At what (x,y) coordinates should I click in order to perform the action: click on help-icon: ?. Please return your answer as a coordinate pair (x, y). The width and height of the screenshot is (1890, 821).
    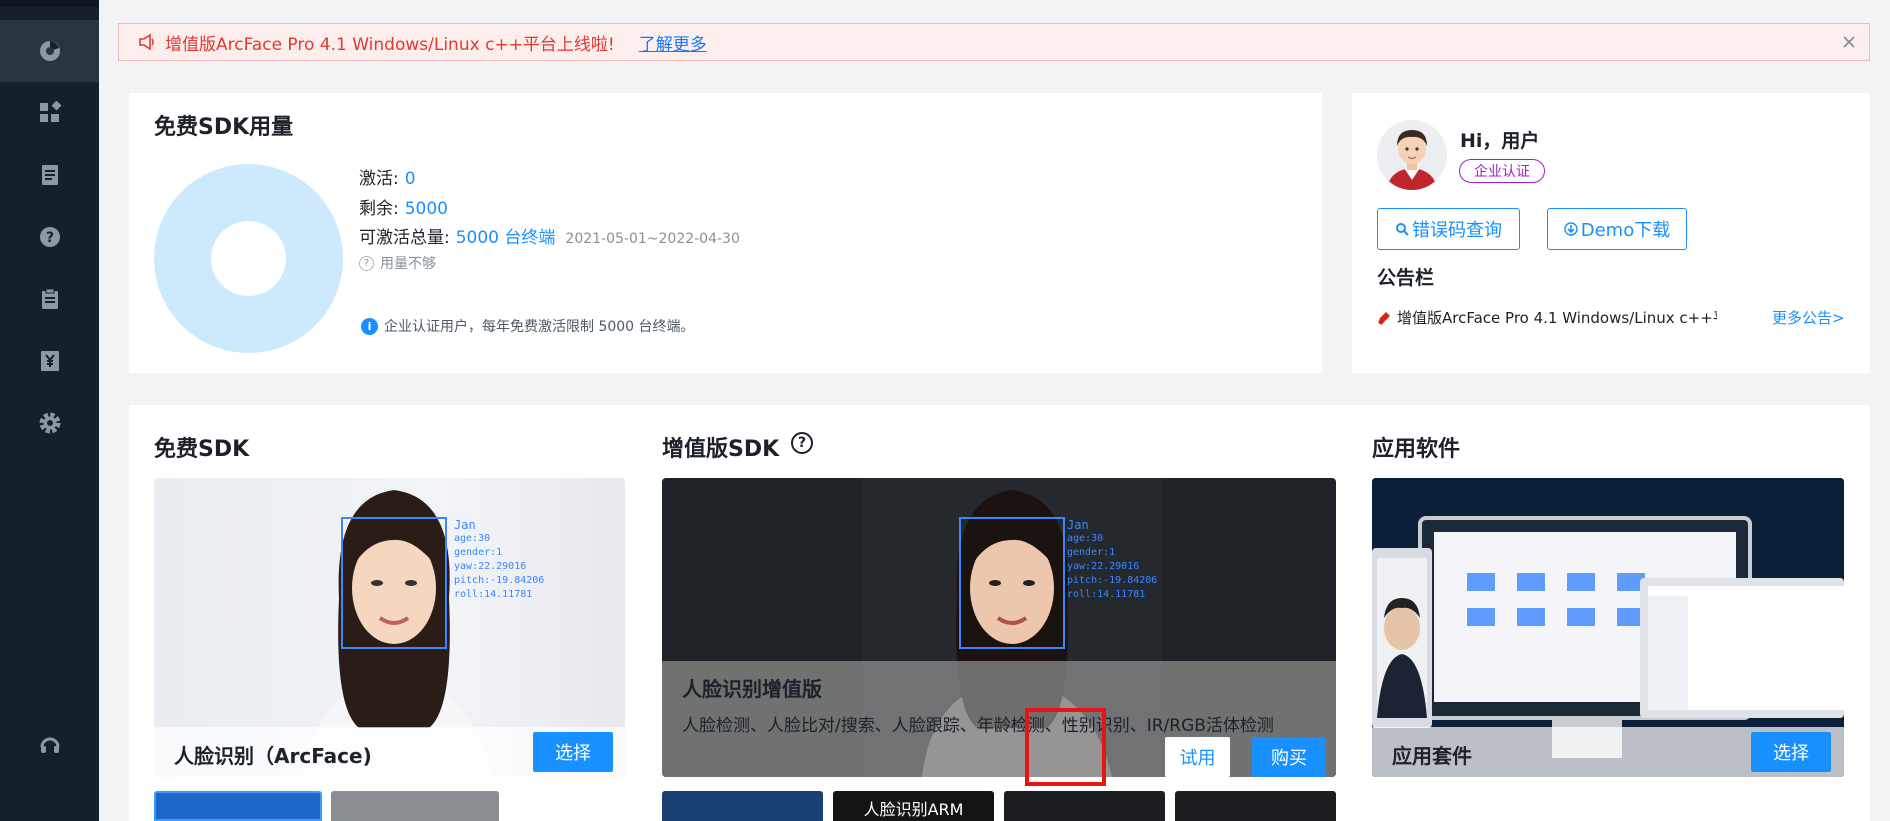
    Looking at the image, I should click on (49, 237).